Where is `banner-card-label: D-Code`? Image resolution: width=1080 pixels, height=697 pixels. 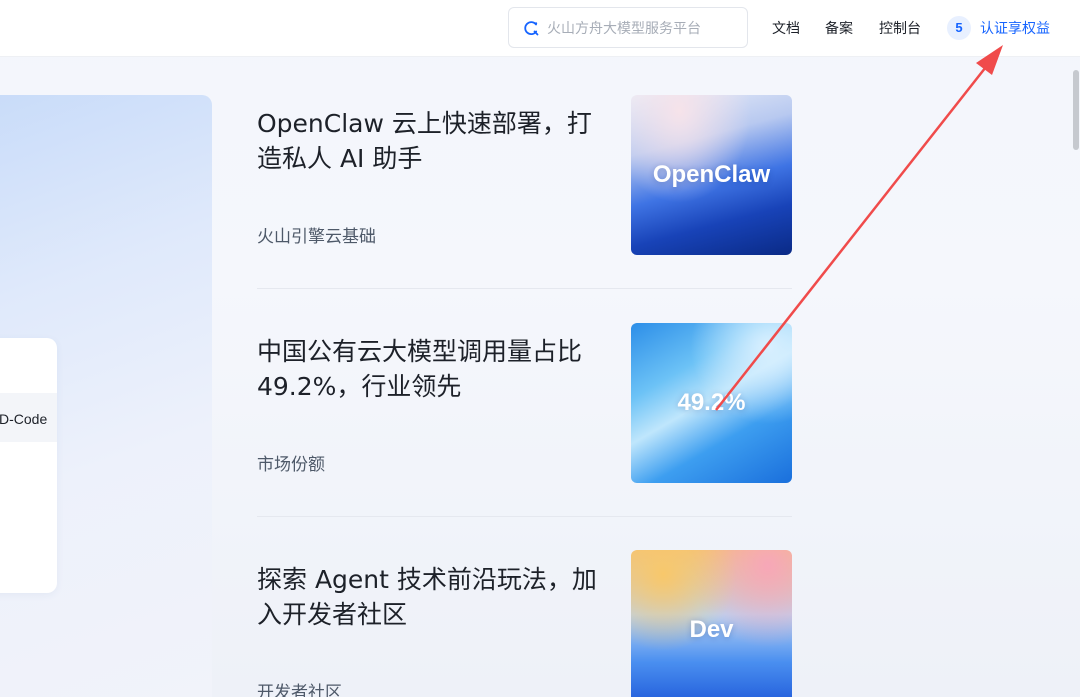 banner-card-label: D-Code is located at coordinates (24, 419).